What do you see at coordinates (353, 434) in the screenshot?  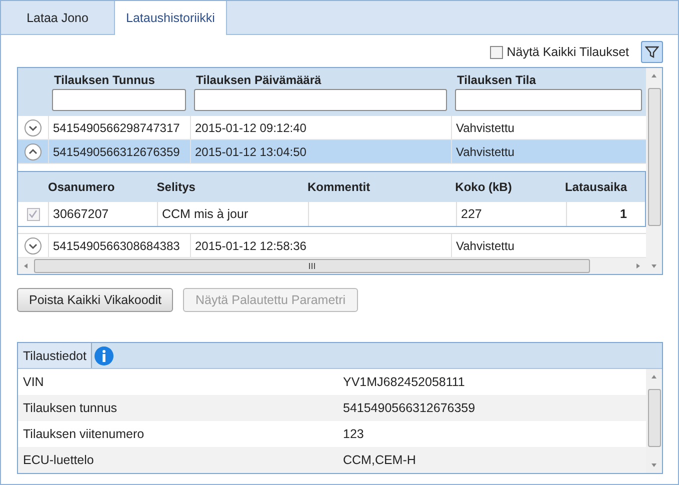 I see `field-value: 123` at bounding box center [353, 434].